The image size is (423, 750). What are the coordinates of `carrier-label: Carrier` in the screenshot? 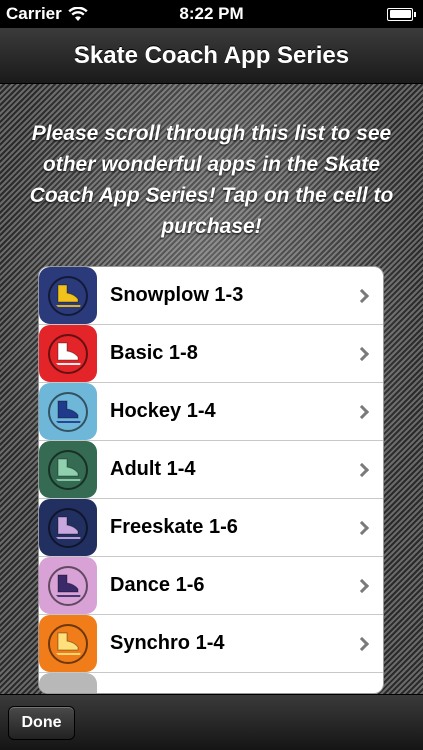 It's located at (34, 13).